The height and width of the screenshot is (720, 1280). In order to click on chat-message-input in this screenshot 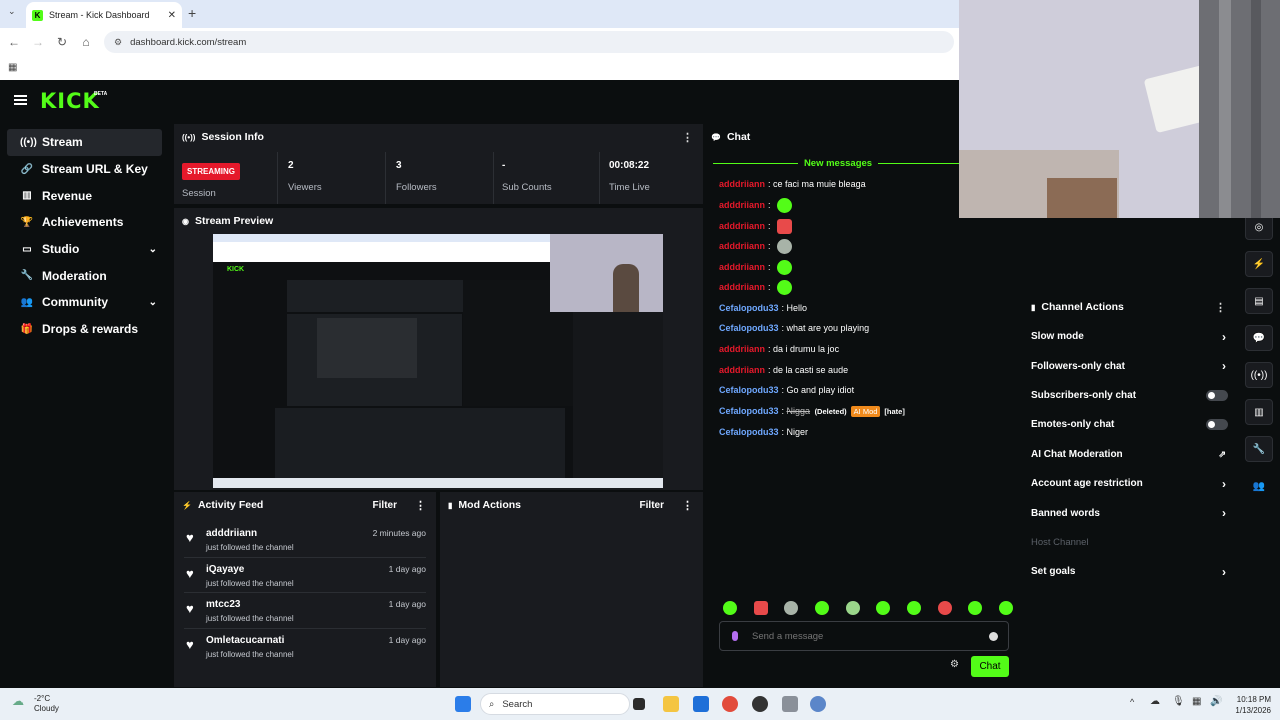, I will do `click(862, 636)`.